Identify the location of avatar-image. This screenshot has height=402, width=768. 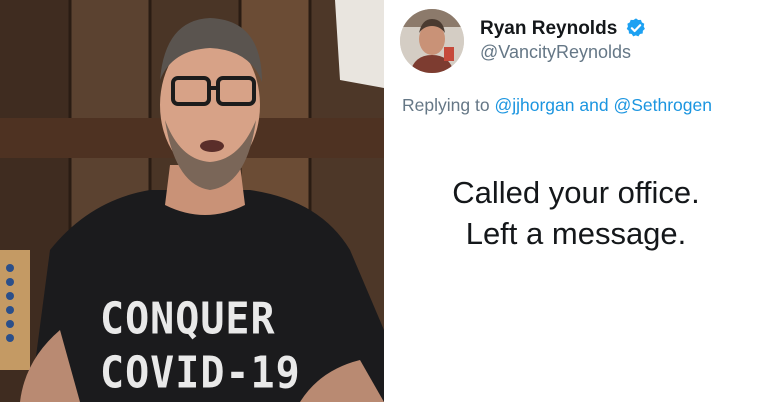
(432, 41).